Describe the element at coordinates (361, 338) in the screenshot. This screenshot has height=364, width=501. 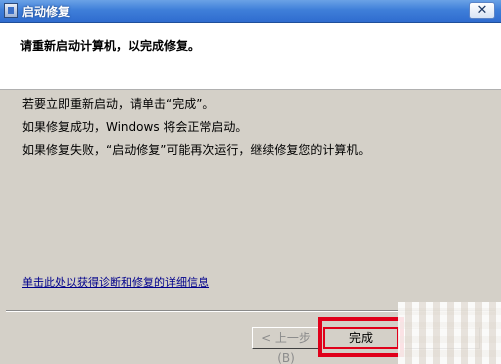
I see `finish-button: 完成` at that location.